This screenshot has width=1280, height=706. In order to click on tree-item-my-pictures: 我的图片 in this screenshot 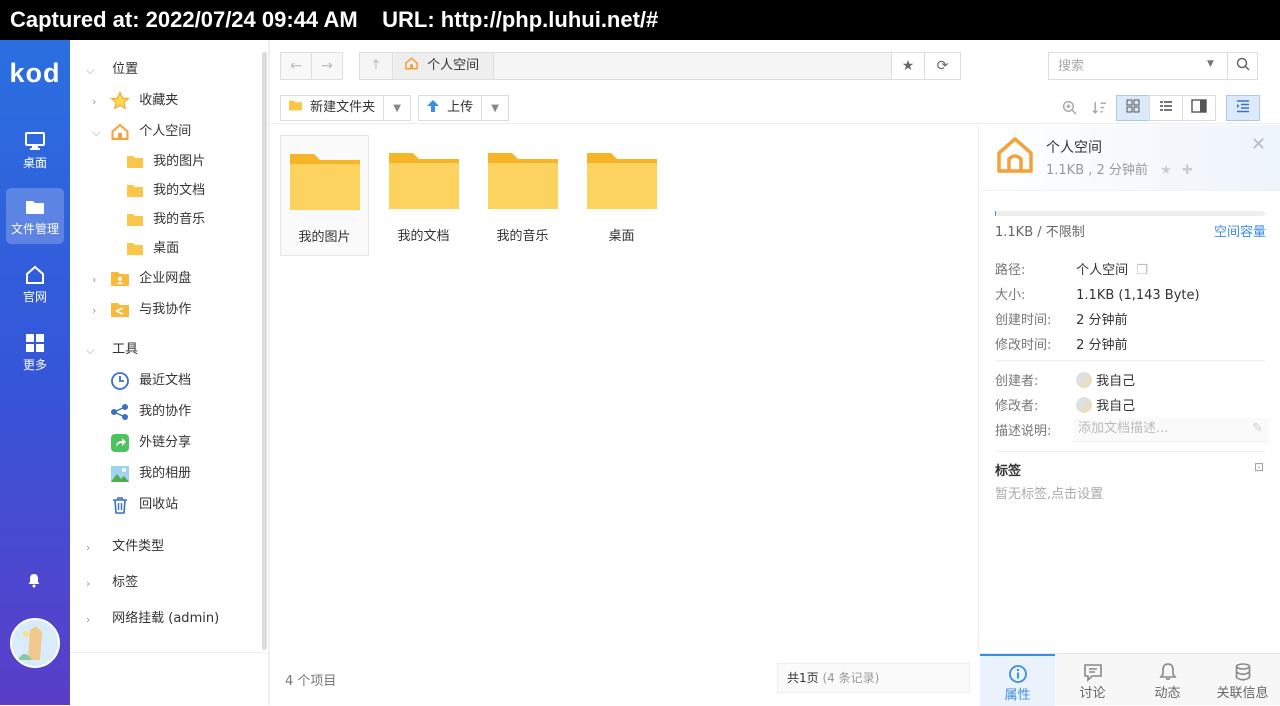, I will do `click(165, 162)`.